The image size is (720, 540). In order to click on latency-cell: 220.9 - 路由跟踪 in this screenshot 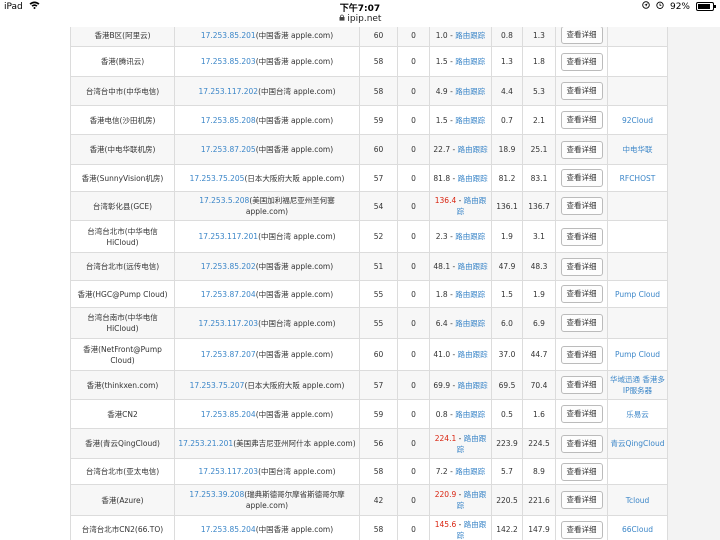, I will do `click(460, 500)`.